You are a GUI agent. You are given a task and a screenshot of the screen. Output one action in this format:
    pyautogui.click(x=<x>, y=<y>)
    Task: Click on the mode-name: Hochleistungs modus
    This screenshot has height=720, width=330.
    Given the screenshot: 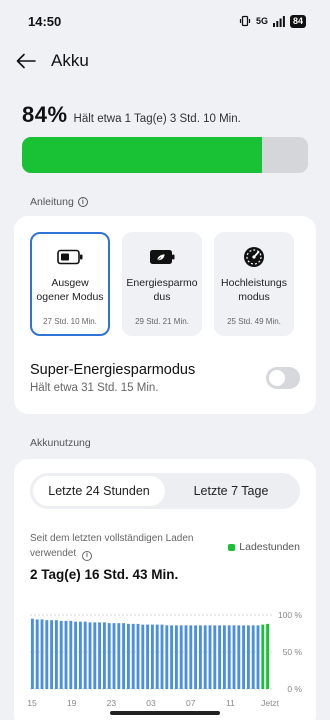 What is the action you would take?
    pyautogui.click(x=254, y=290)
    